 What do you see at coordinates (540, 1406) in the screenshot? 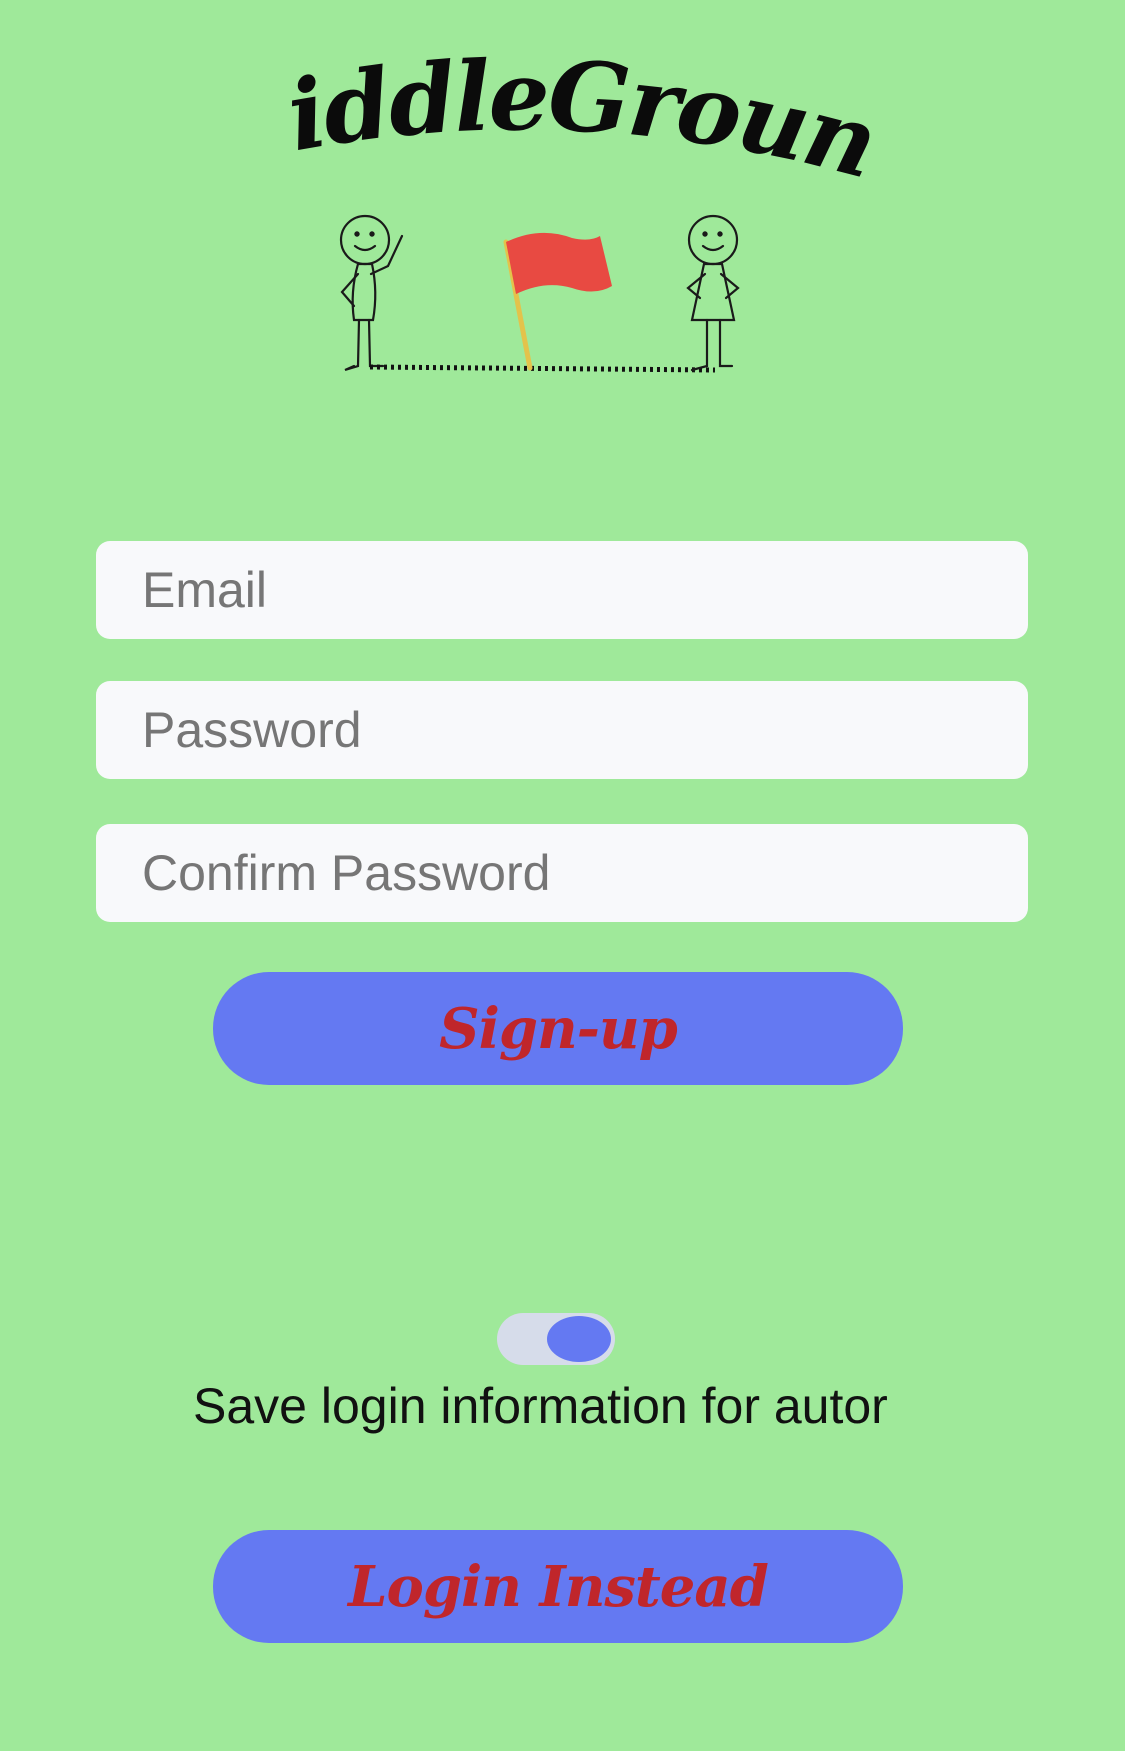
I see `save-login-label: Save login information for autor` at bounding box center [540, 1406].